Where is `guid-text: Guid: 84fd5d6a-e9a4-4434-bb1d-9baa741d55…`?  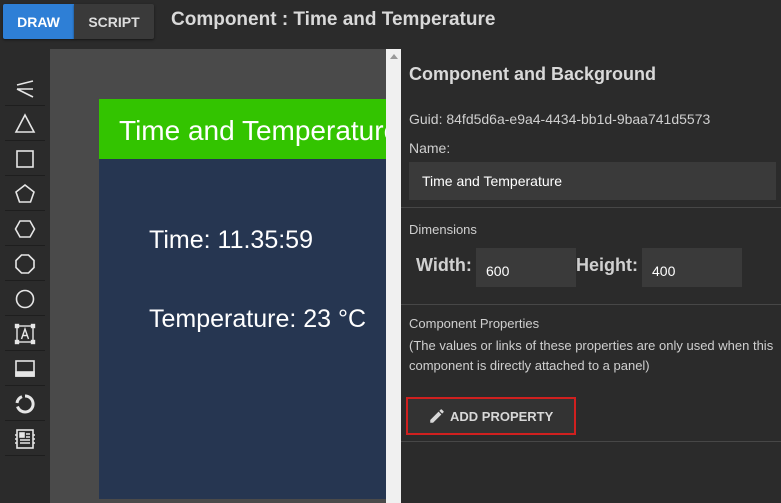
guid-text: Guid: 84fd5d6a-e9a4-4434-bb1d-9baa741d55… is located at coordinates (560, 119).